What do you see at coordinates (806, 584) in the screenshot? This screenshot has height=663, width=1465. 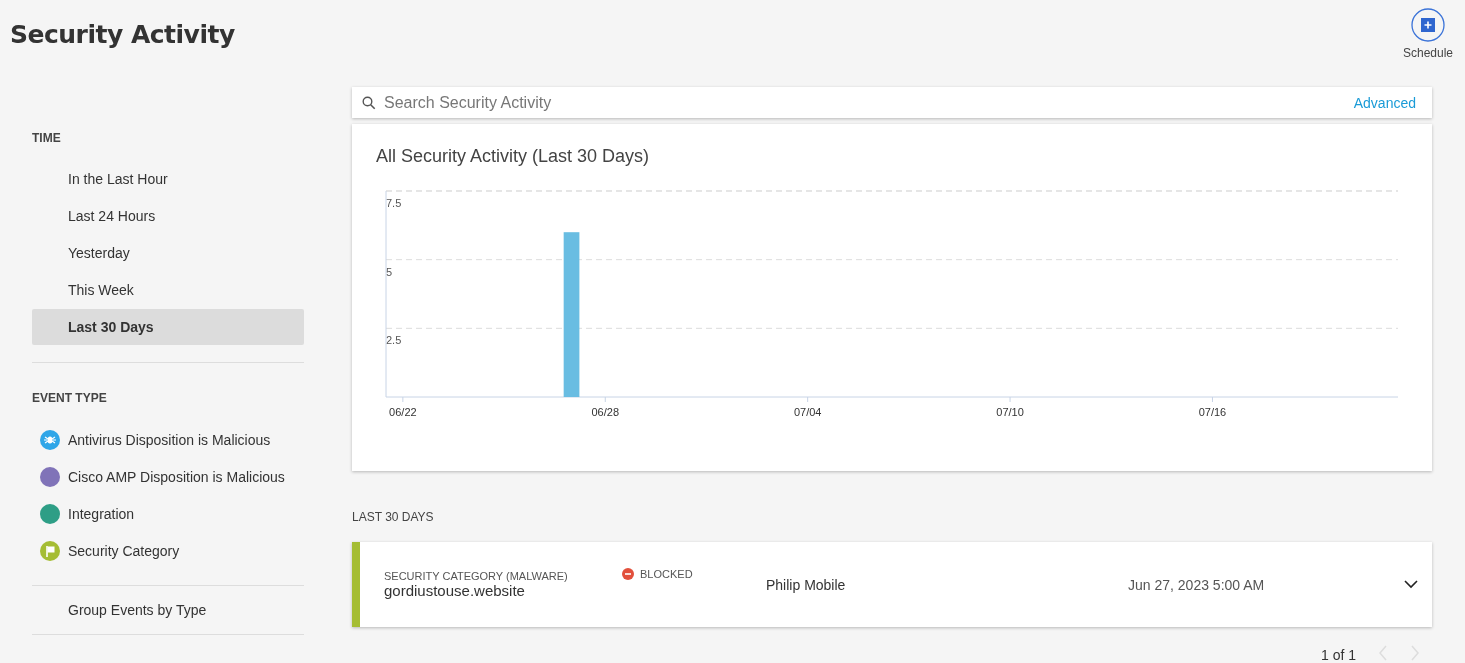 I see `identity-name: Philip Mobile` at bounding box center [806, 584].